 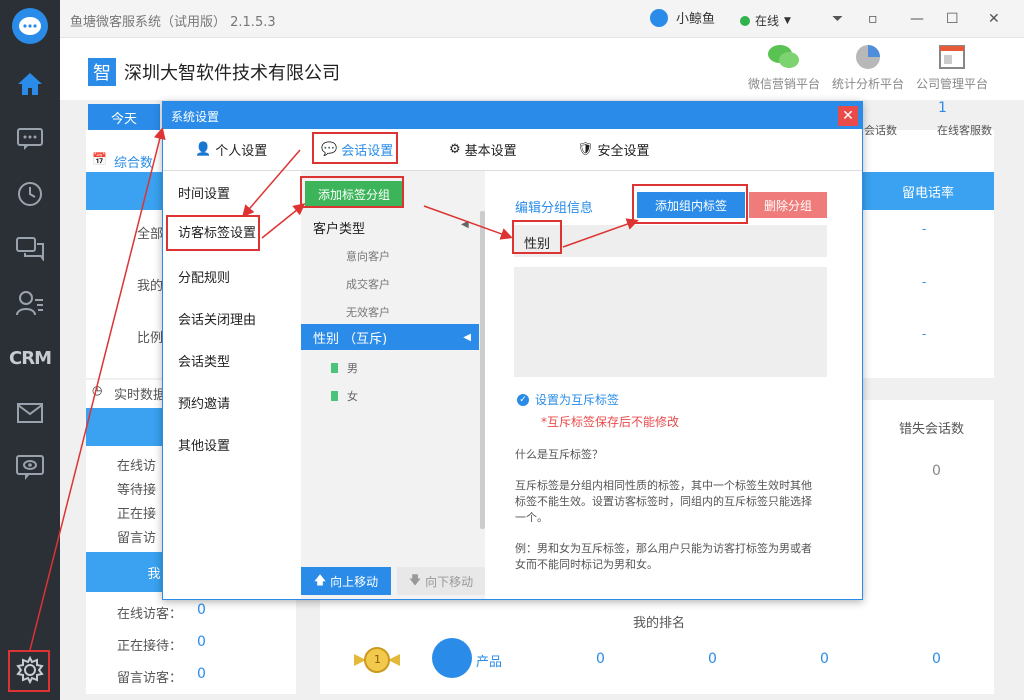 What do you see at coordinates (217, 318) in the screenshot?
I see `menu-item-close-reasons: 会话关闭理由` at bounding box center [217, 318].